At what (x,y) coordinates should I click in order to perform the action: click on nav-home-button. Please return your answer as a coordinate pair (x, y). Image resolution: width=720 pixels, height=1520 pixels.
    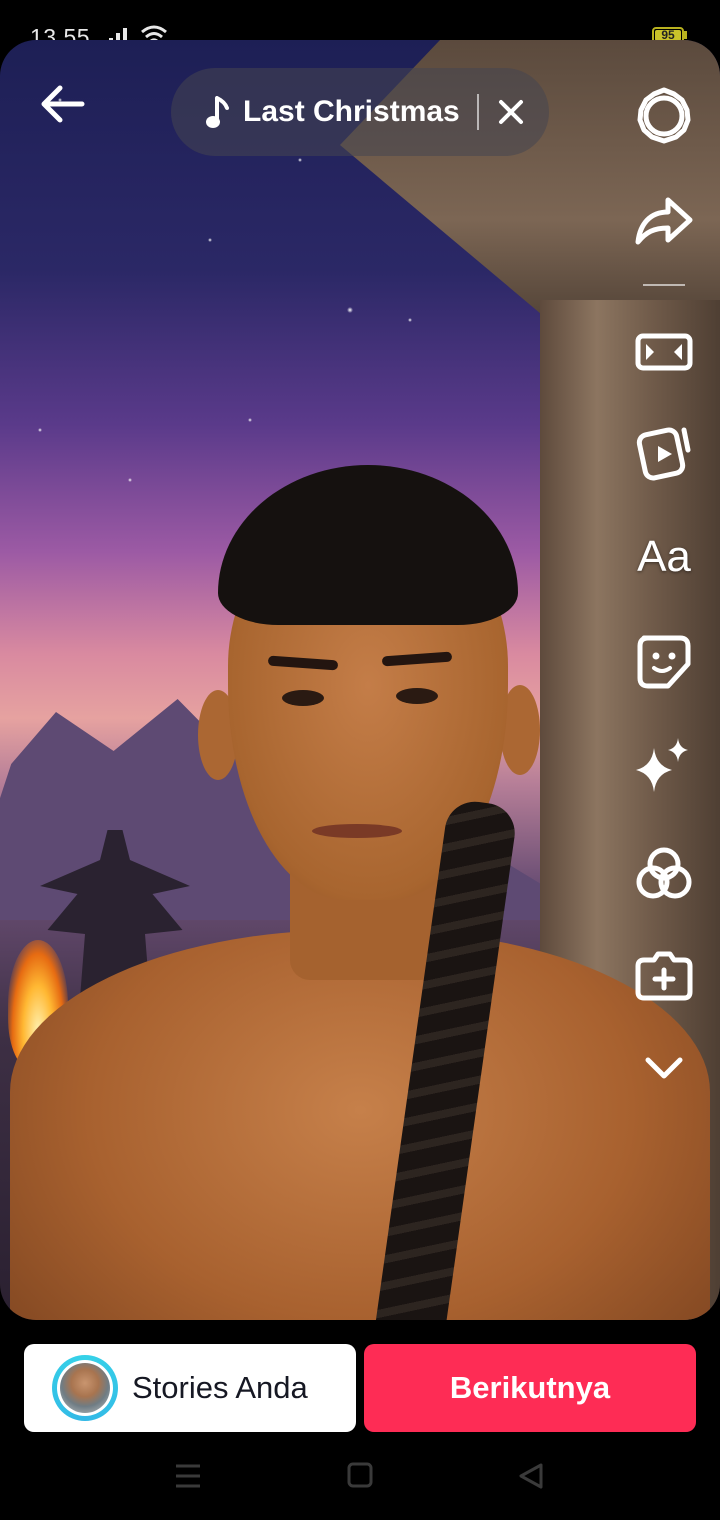
    Looking at the image, I should click on (360, 1477).